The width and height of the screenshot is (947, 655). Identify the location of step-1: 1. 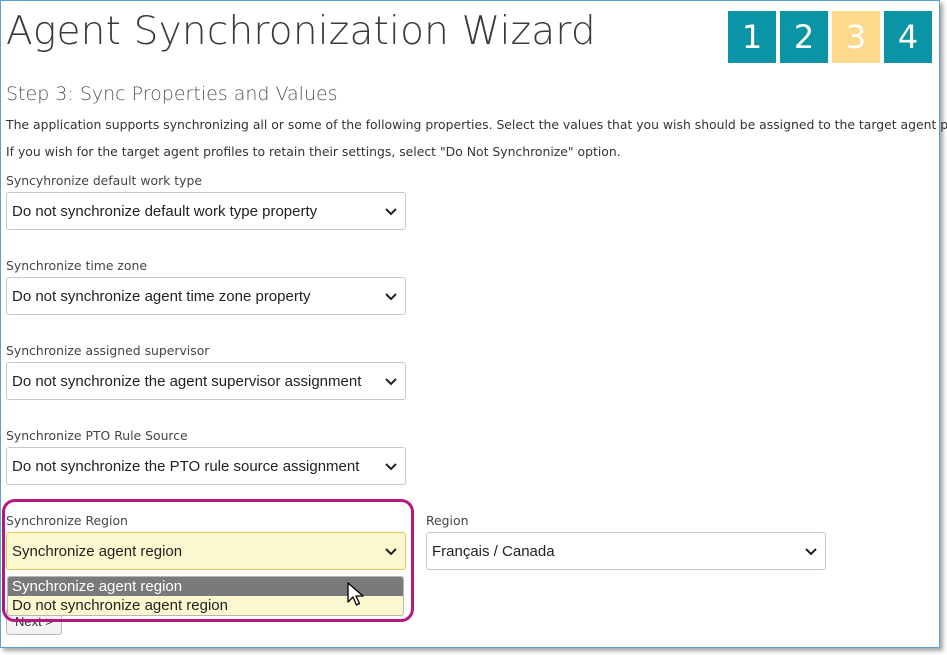
(752, 37).